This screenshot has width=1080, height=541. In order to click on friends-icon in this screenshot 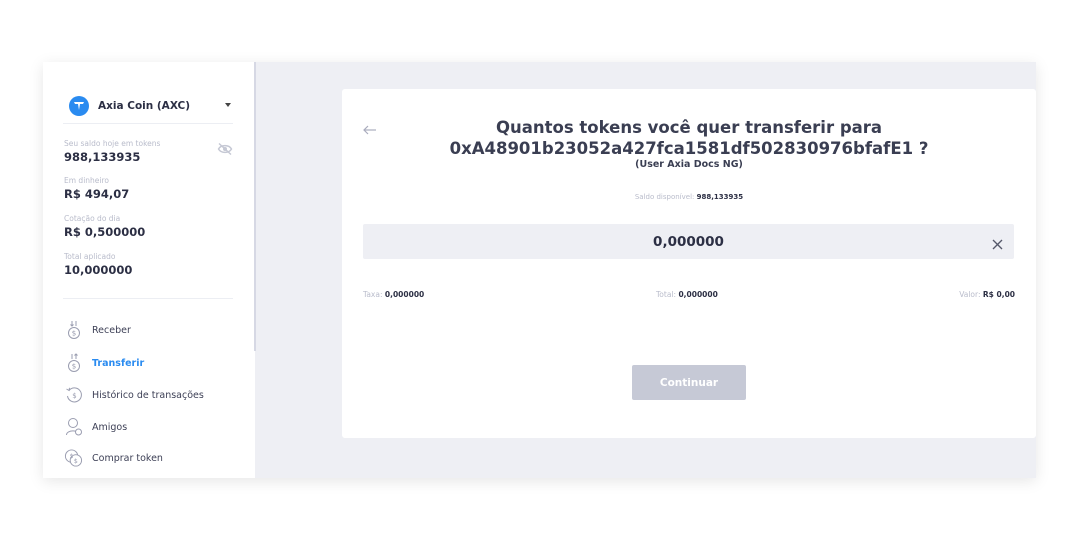, I will do `click(73, 427)`.